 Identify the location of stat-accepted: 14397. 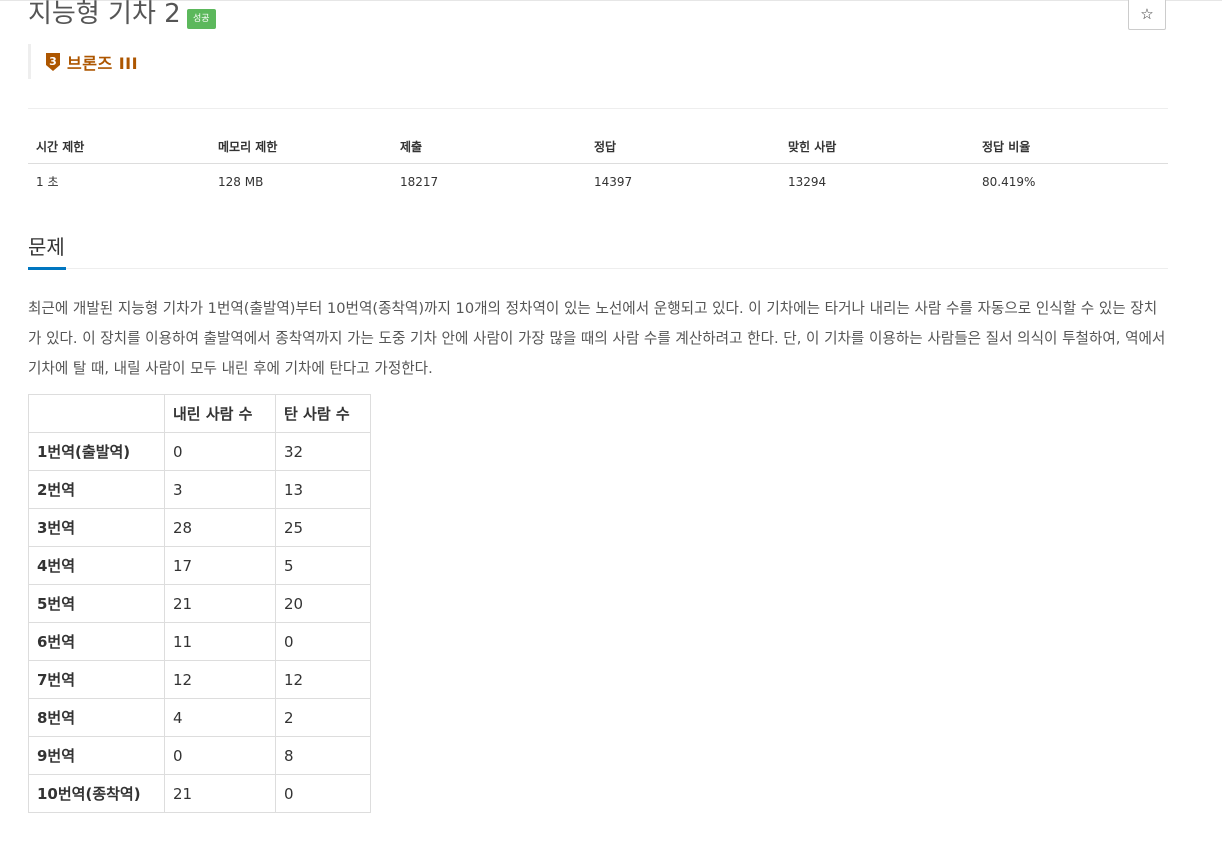
(613, 181).